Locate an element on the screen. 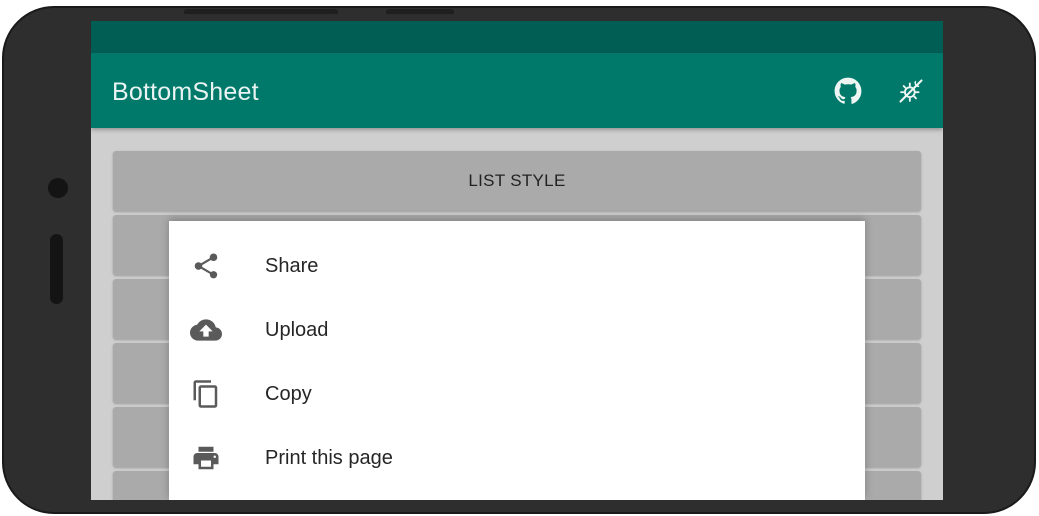  sheet-item-upload: Upload is located at coordinates (517, 330).